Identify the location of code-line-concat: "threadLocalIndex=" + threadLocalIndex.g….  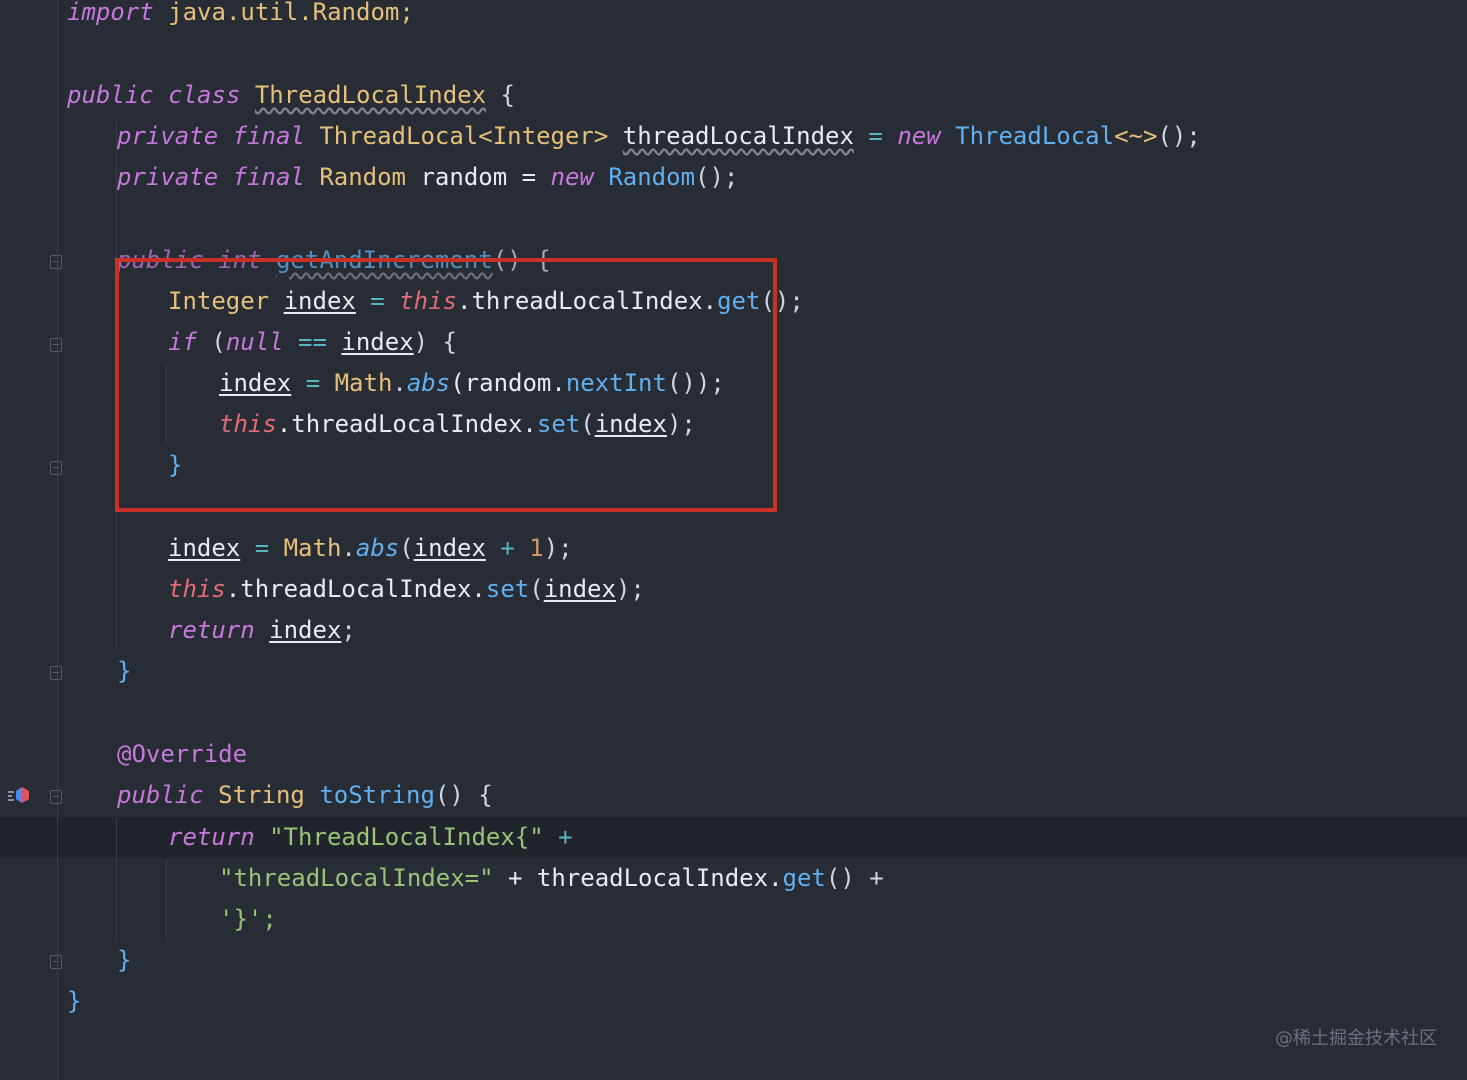
(551, 878).